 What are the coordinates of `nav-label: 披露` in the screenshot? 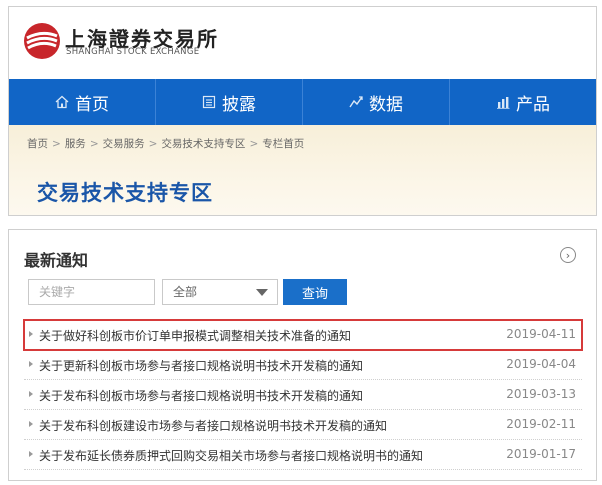 It's located at (239, 104).